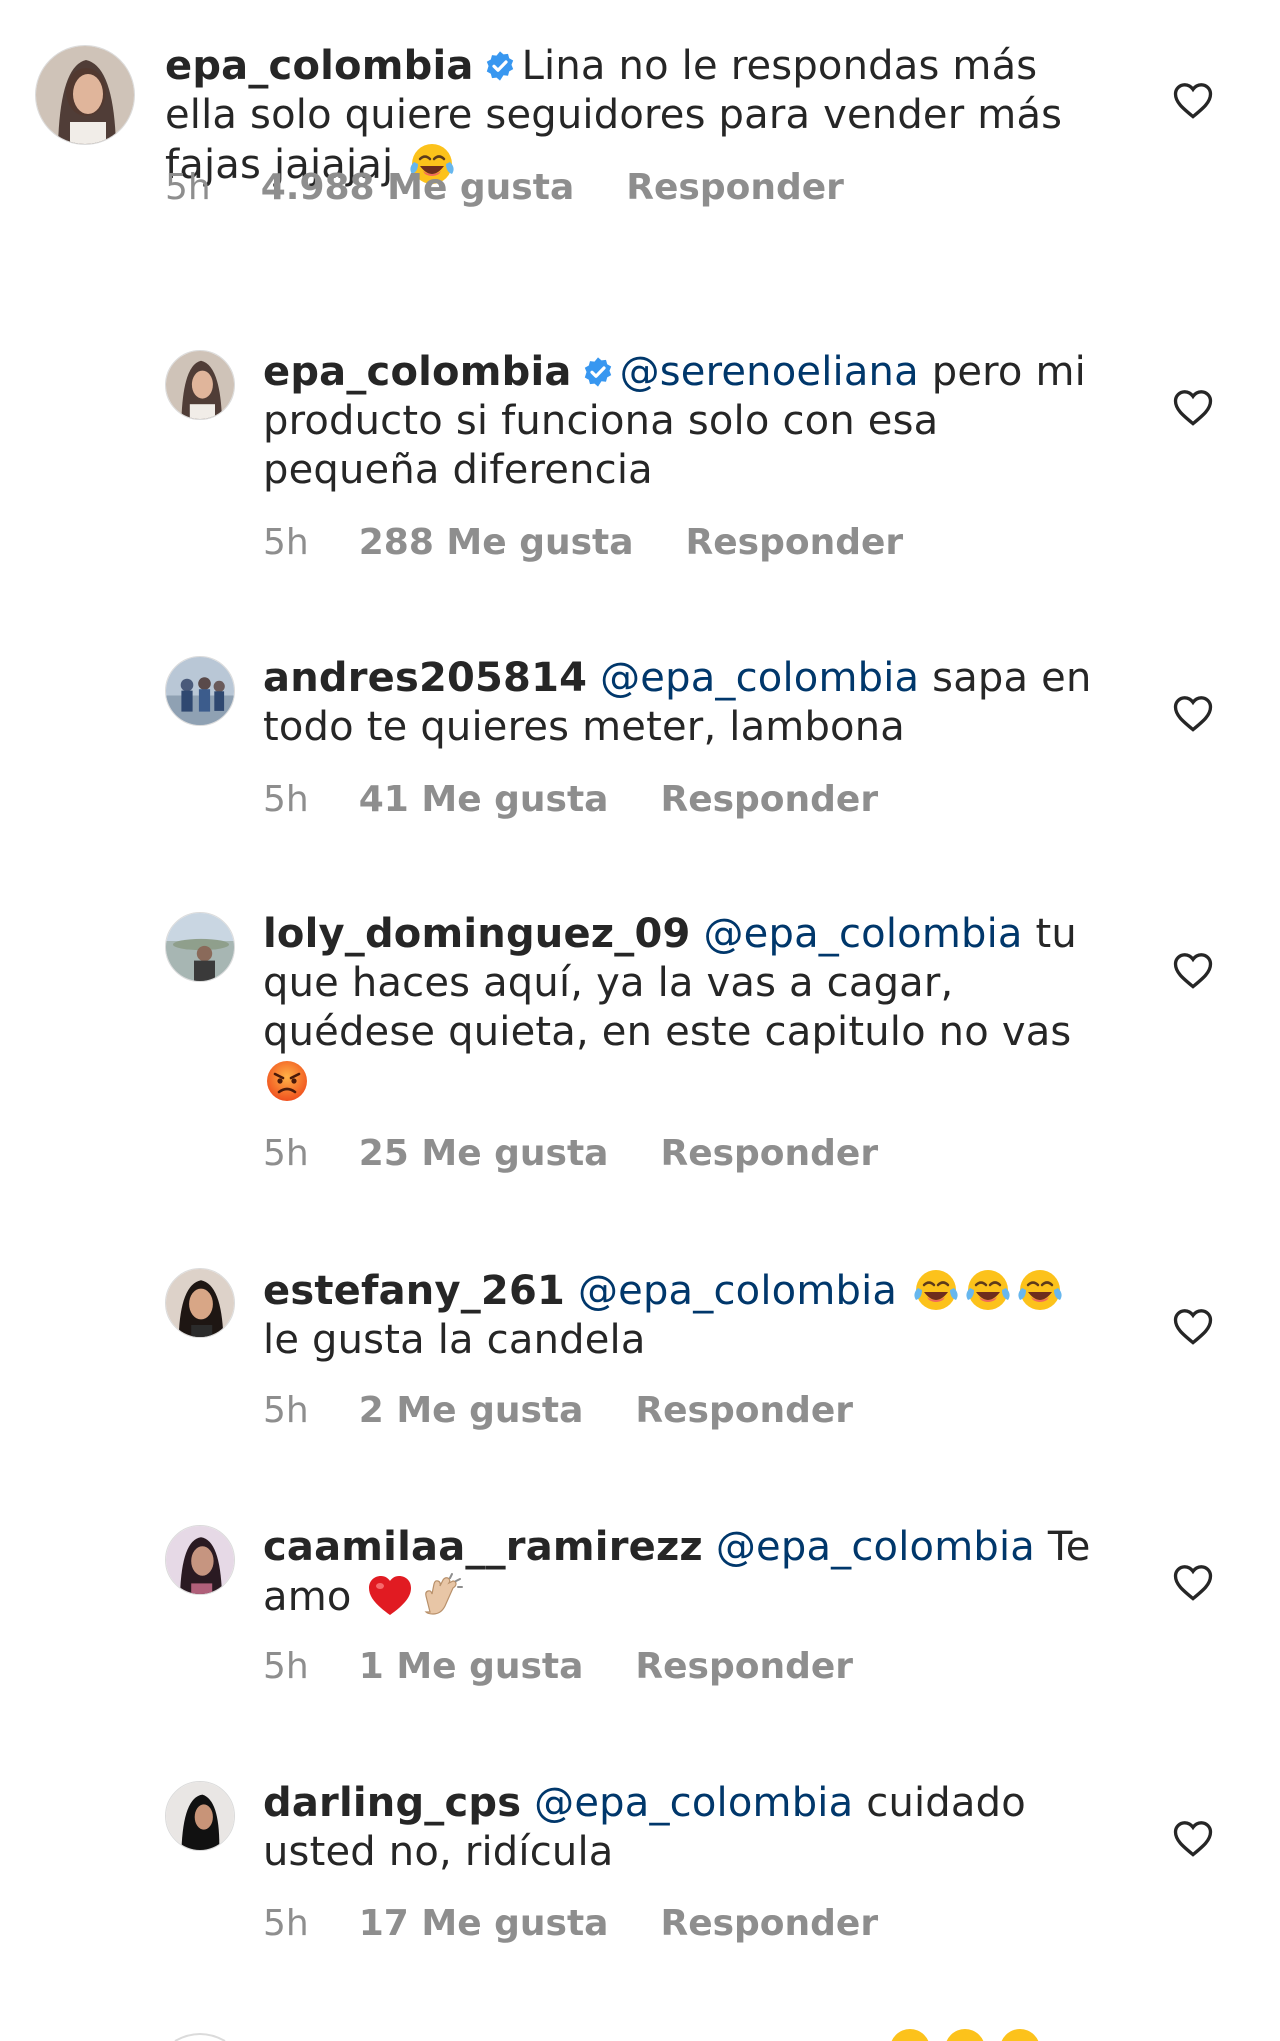 This screenshot has width=1280, height=2041. Describe the element at coordinates (769, 372) in the screenshot. I see `mention-link: @serenoeliana` at that location.